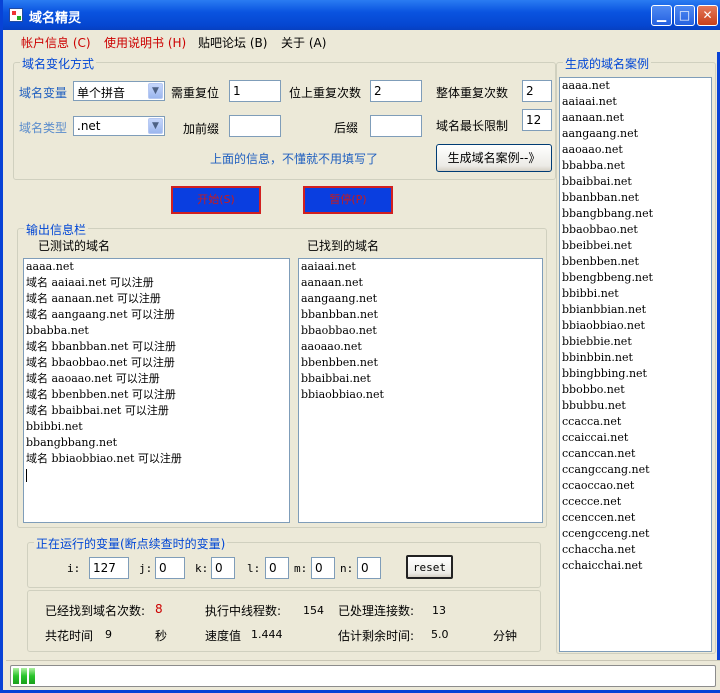  What do you see at coordinates (635, 518) in the screenshot?
I see `list-item: ccenccen.net` at bounding box center [635, 518].